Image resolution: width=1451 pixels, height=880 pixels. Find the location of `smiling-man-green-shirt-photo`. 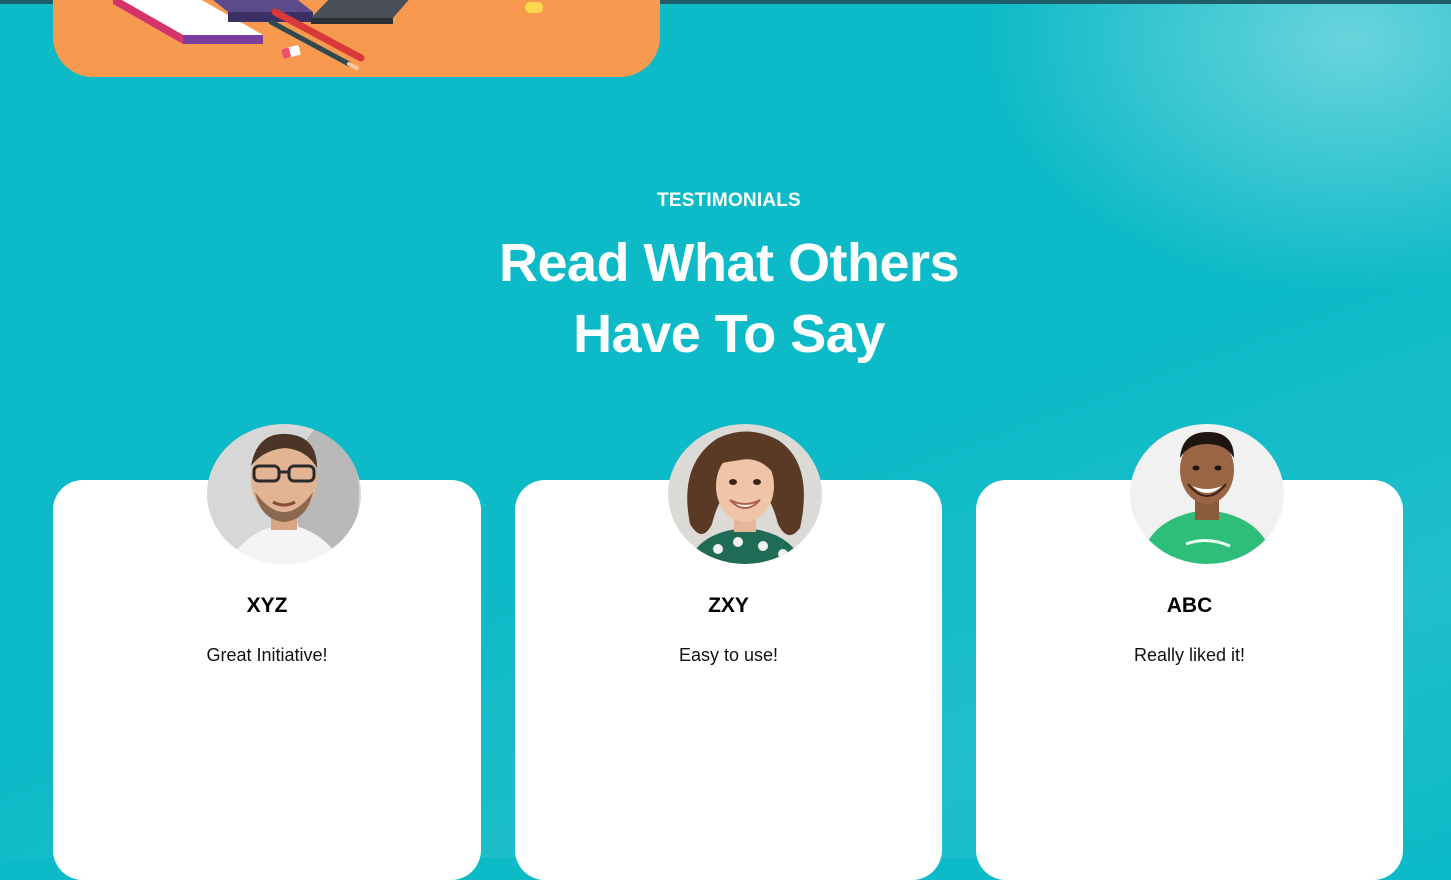

smiling-man-green-shirt-photo is located at coordinates (1207, 494).